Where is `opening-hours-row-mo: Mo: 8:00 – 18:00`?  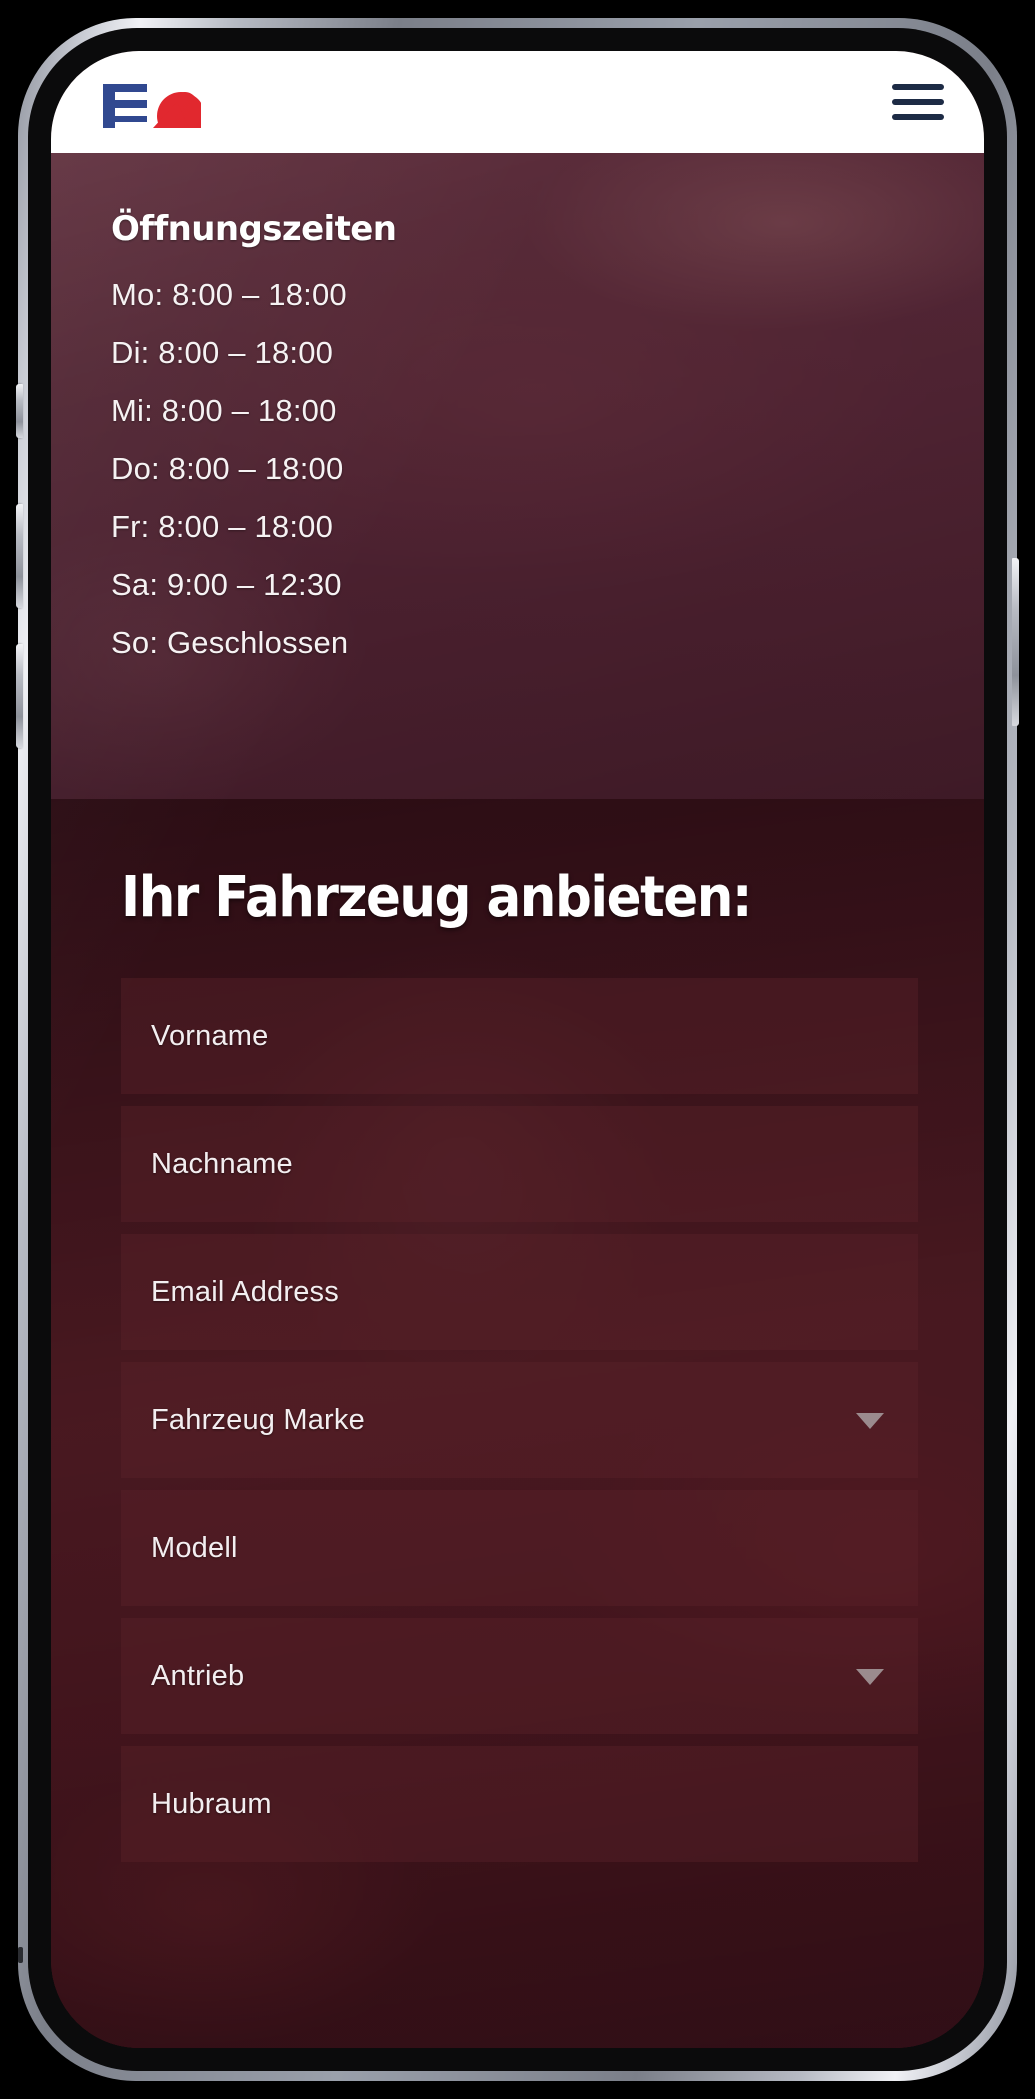
opening-hours-row-mo: Mo: 8:00 – 18:00 is located at coordinates (229, 294).